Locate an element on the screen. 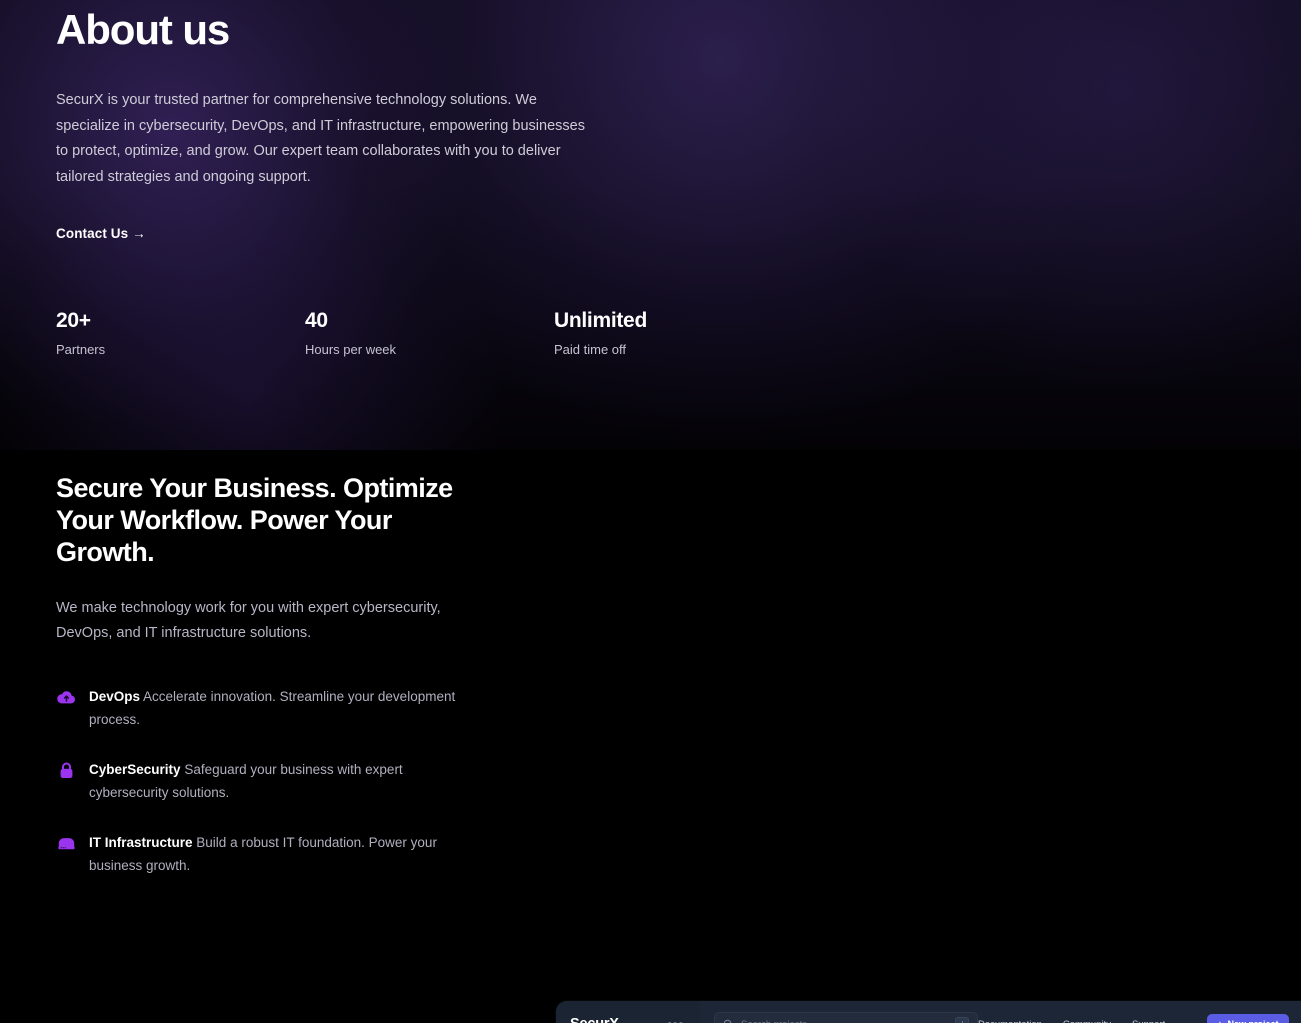 The image size is (1301, 1023). stat-value: 20+ is located at coordinates (73, 321).